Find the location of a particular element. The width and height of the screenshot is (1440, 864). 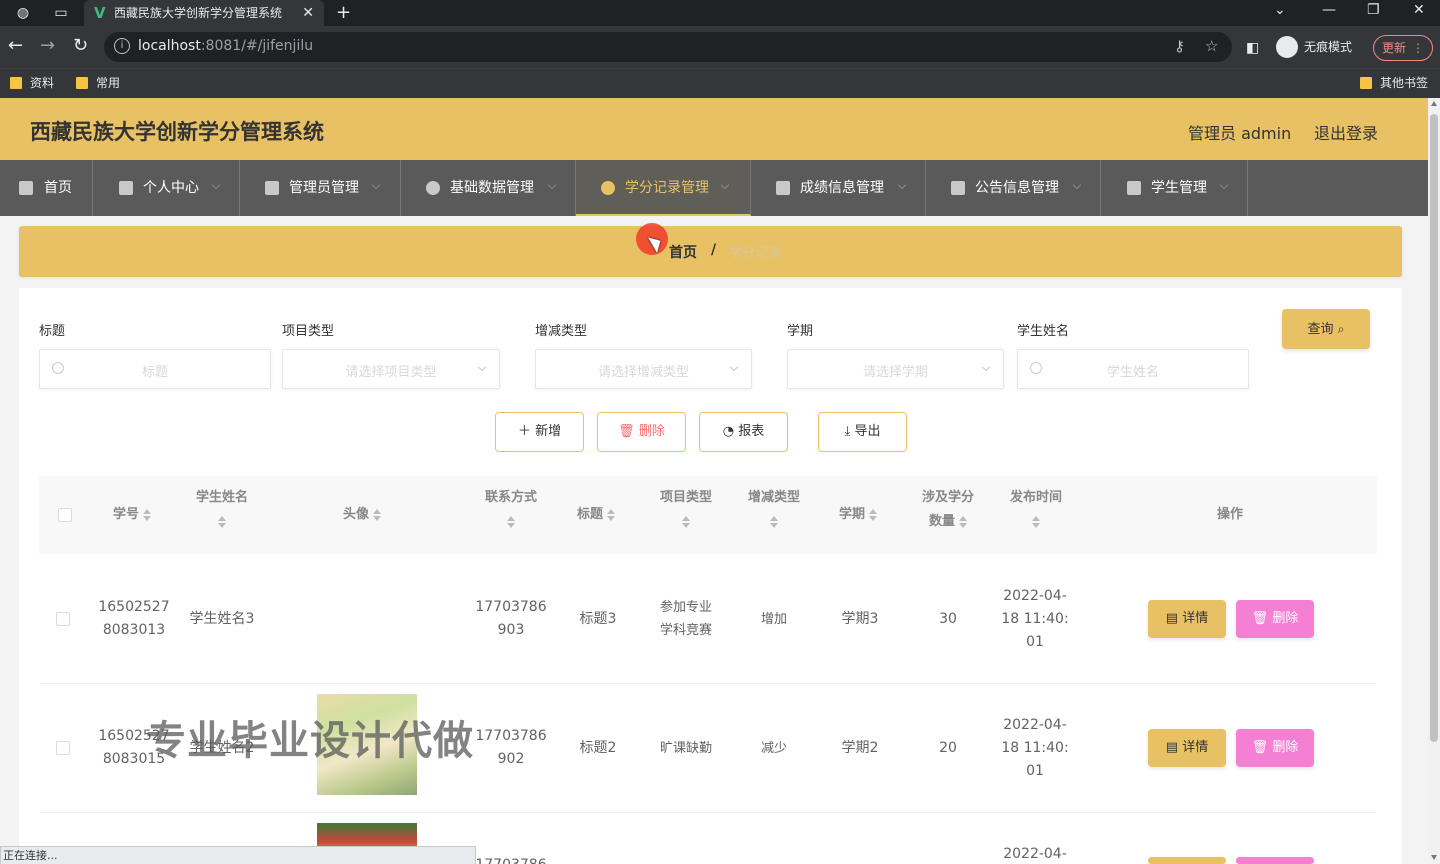

menu-item-profile: 个人中心 is located at coordinates (166, 188).